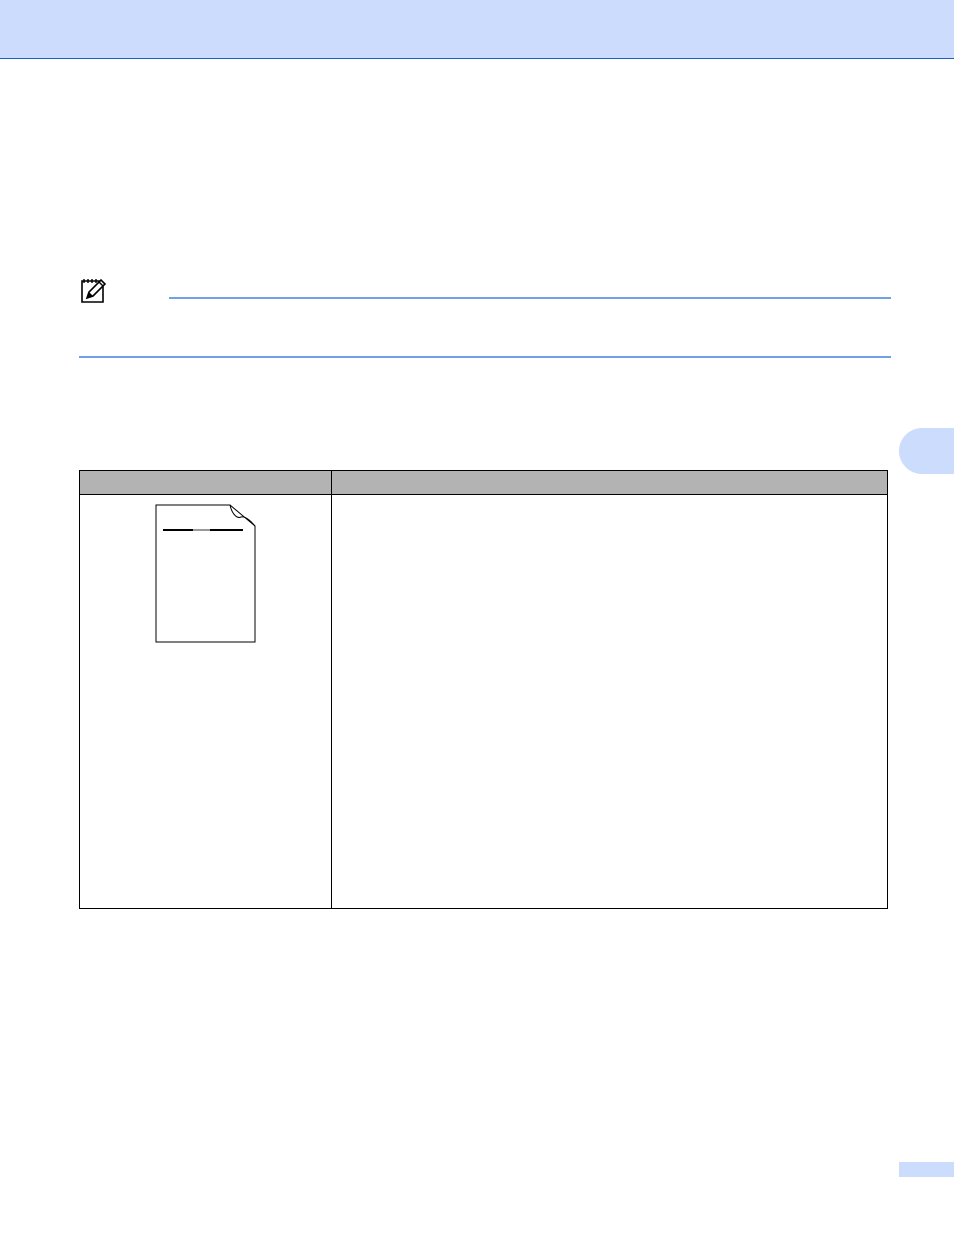 The height and width of the screenshot is (1235, 954). Describe the element at coordinates (205, 573) in the screenshot. I see `sample-page-with-line-illustration` at that location.